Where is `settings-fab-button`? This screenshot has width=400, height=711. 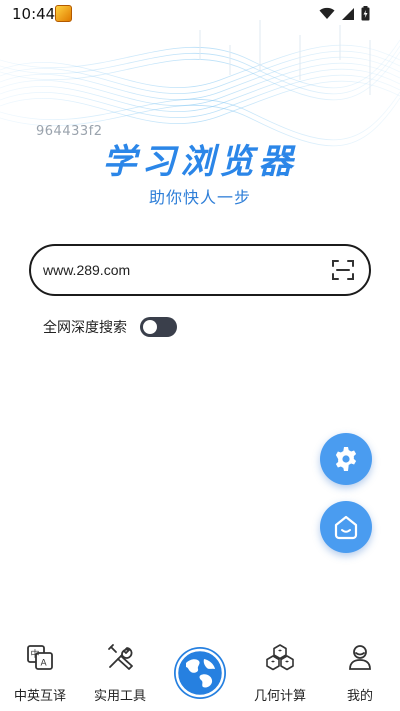 settings-fab-button is located at coordinates (346, 459).